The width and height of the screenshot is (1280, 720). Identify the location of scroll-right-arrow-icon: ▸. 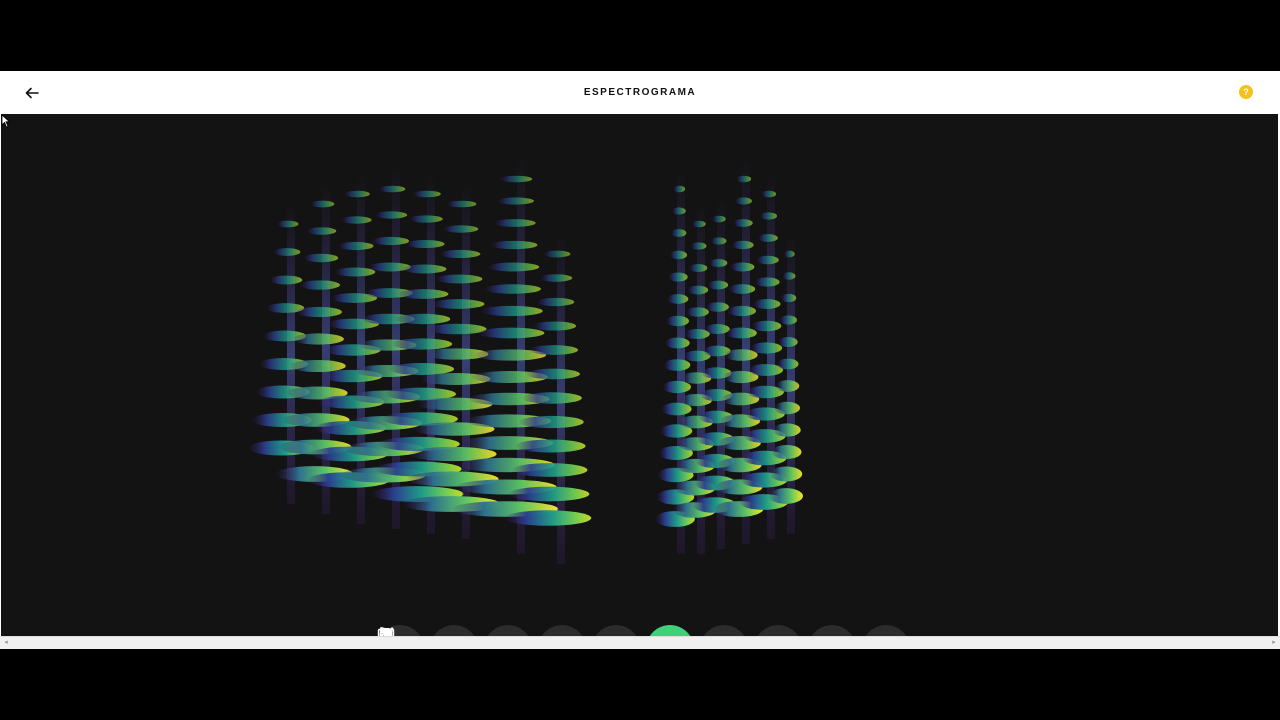
(1274, 643).